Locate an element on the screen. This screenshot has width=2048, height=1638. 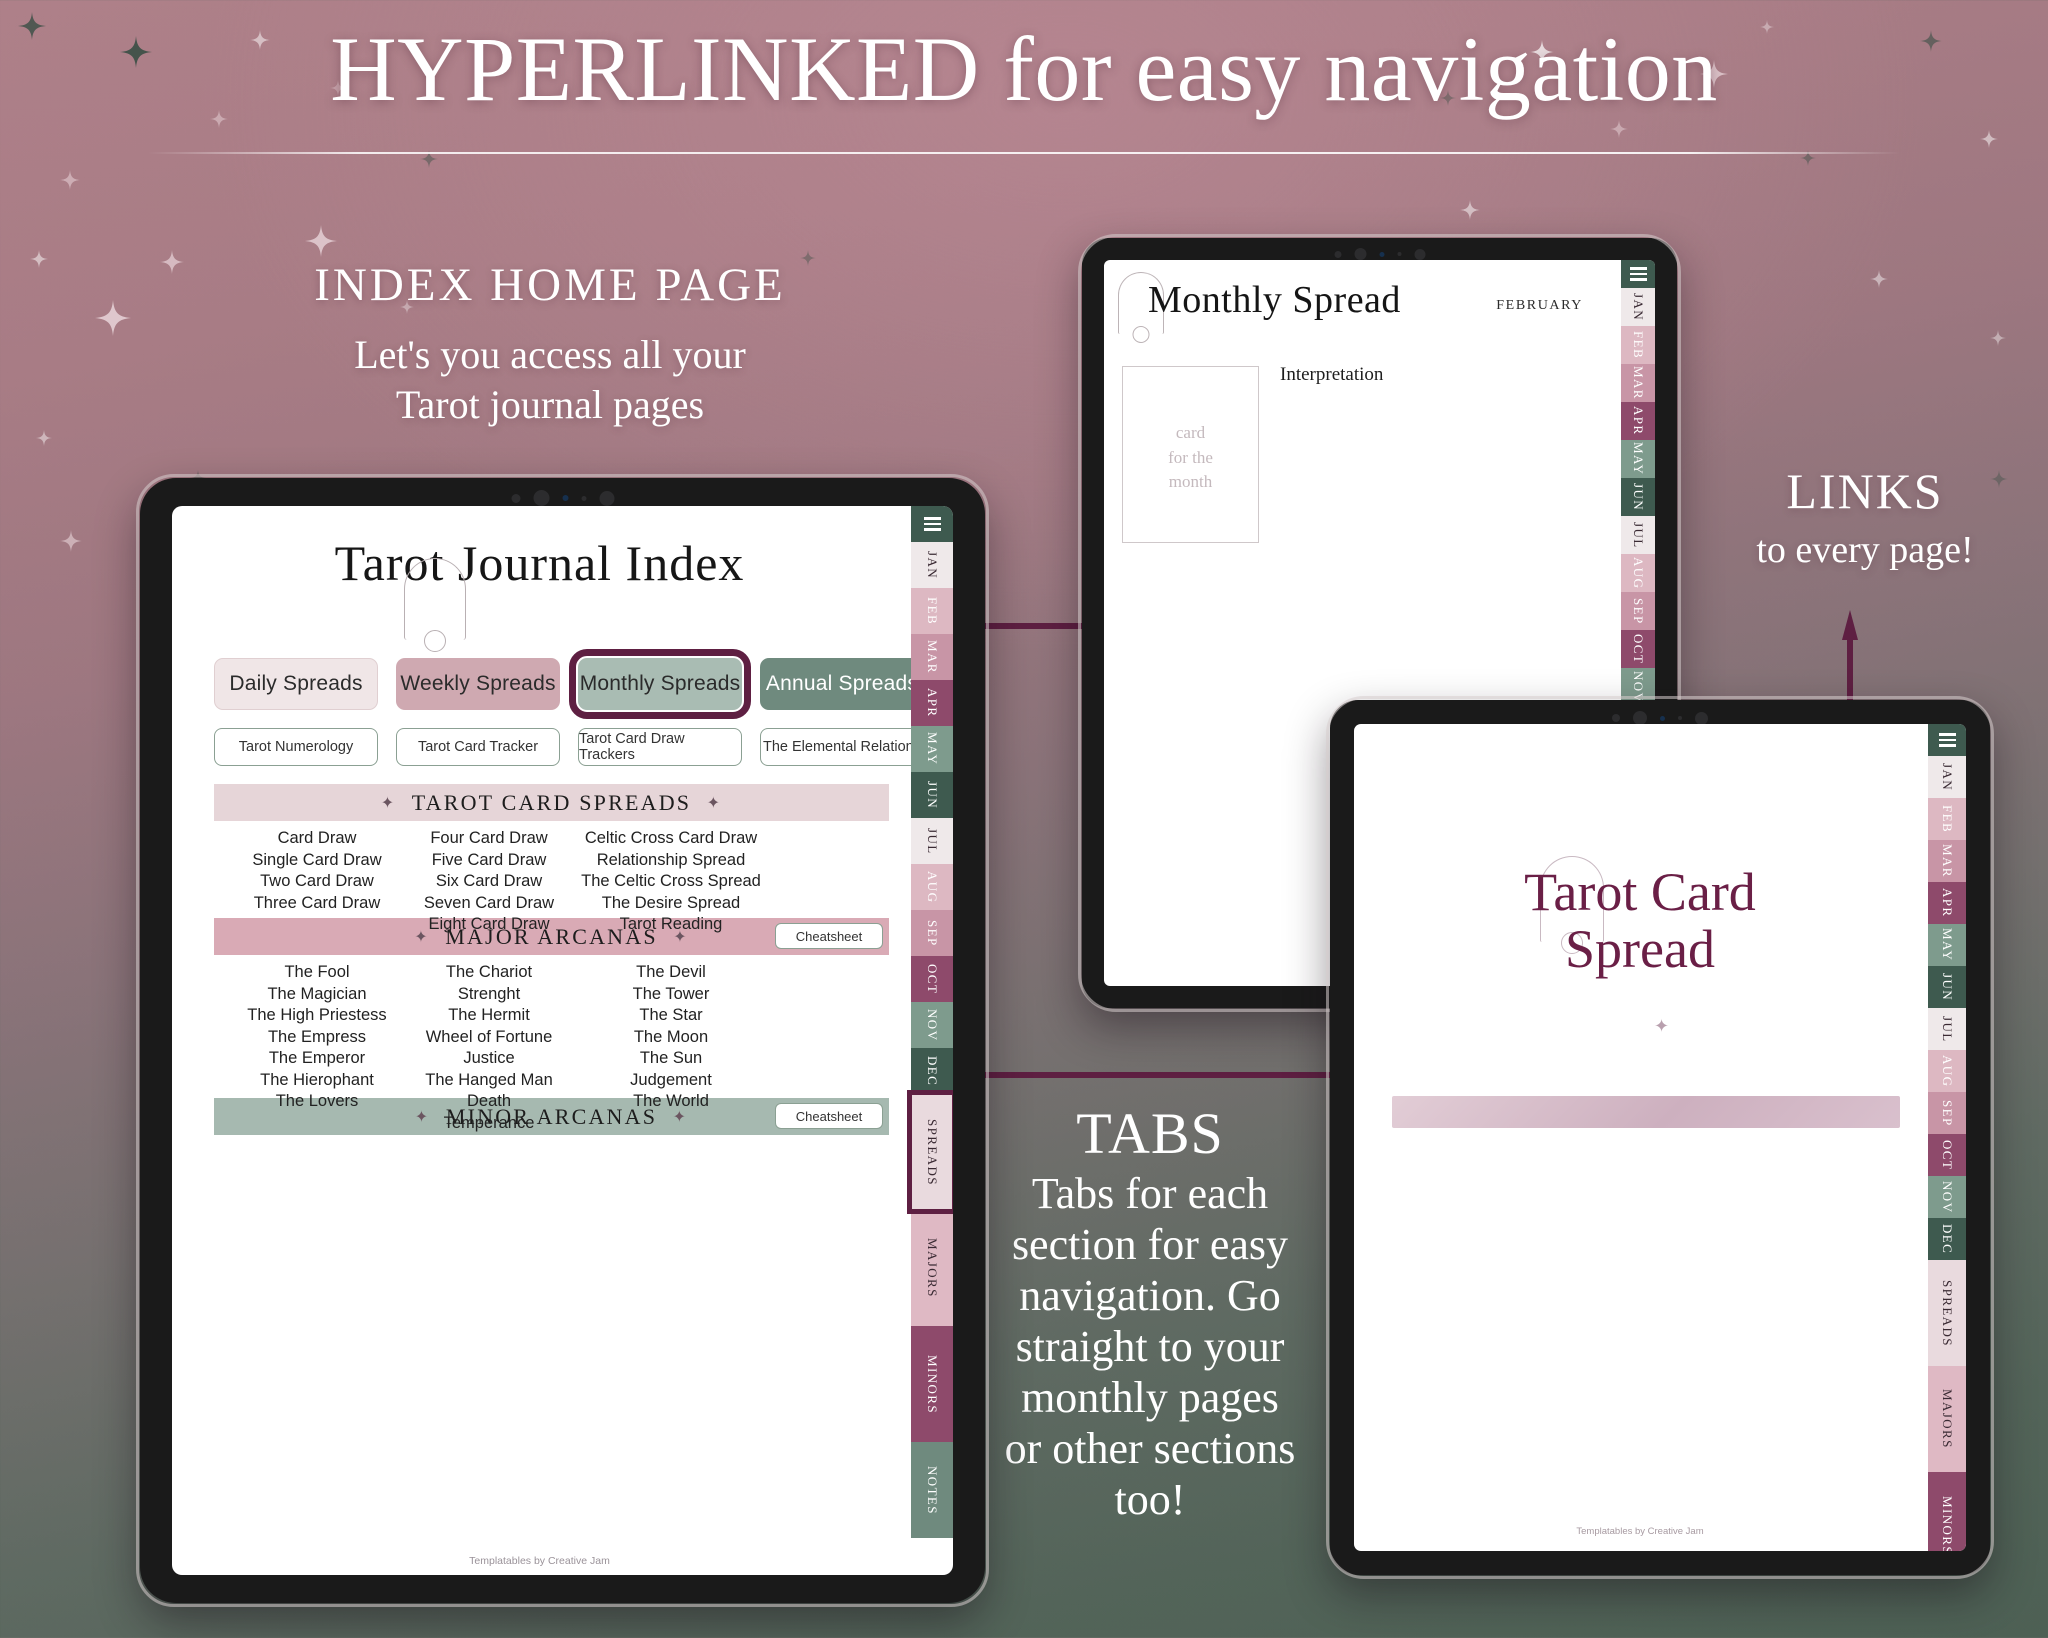
button-label: Daily Spreads is located at coordinates (296, 683).